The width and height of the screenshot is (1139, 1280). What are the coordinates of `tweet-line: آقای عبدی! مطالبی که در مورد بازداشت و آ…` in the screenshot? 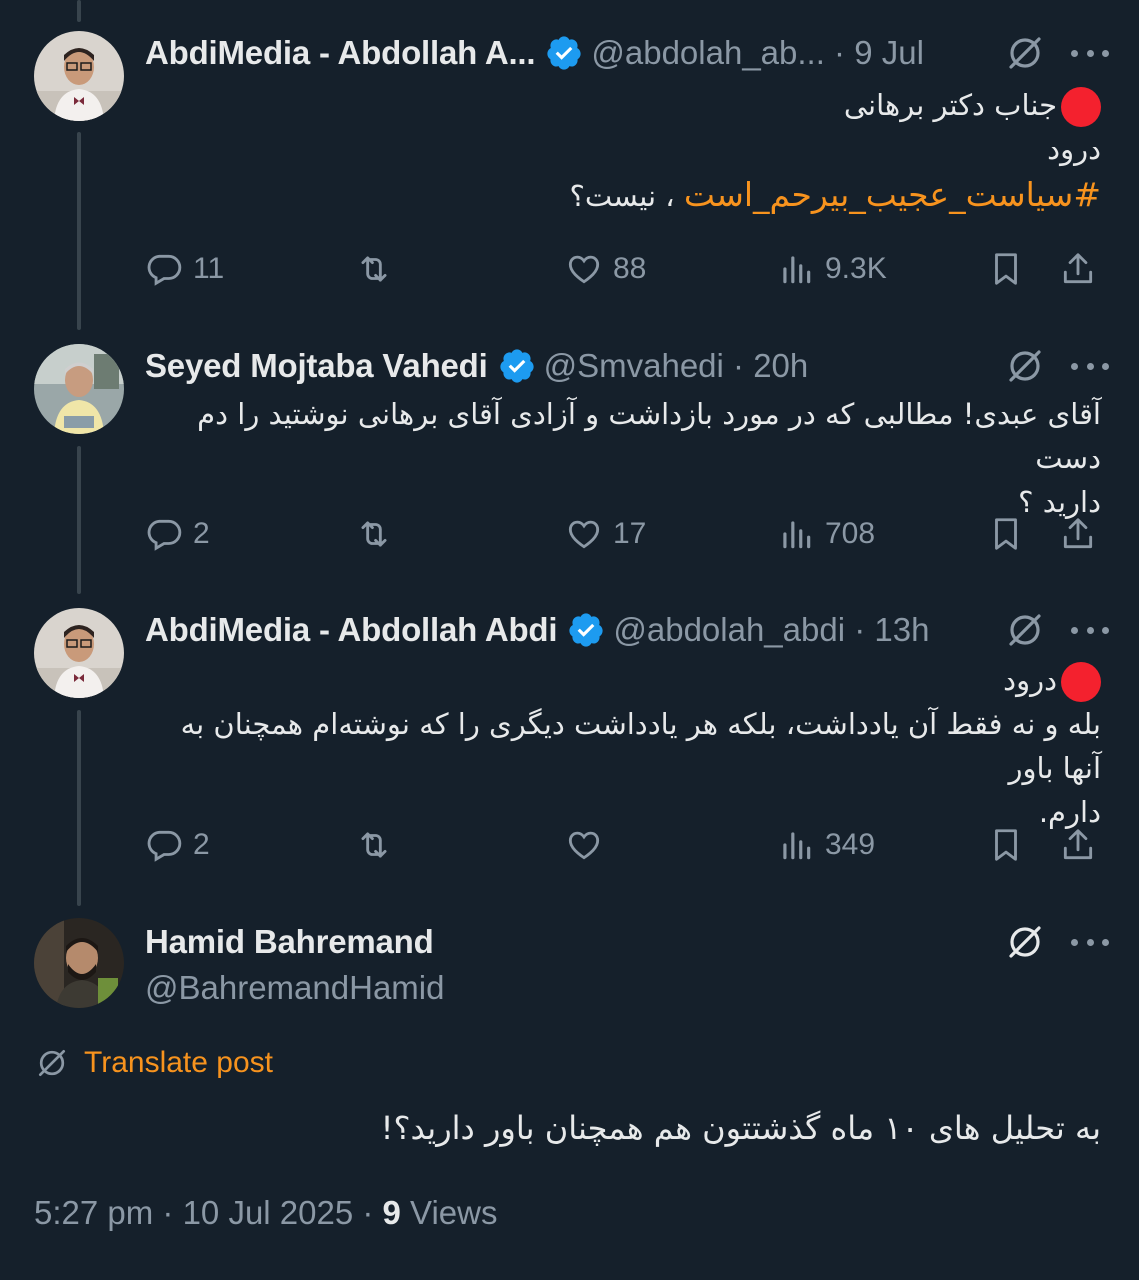 It's located at (649, 436).